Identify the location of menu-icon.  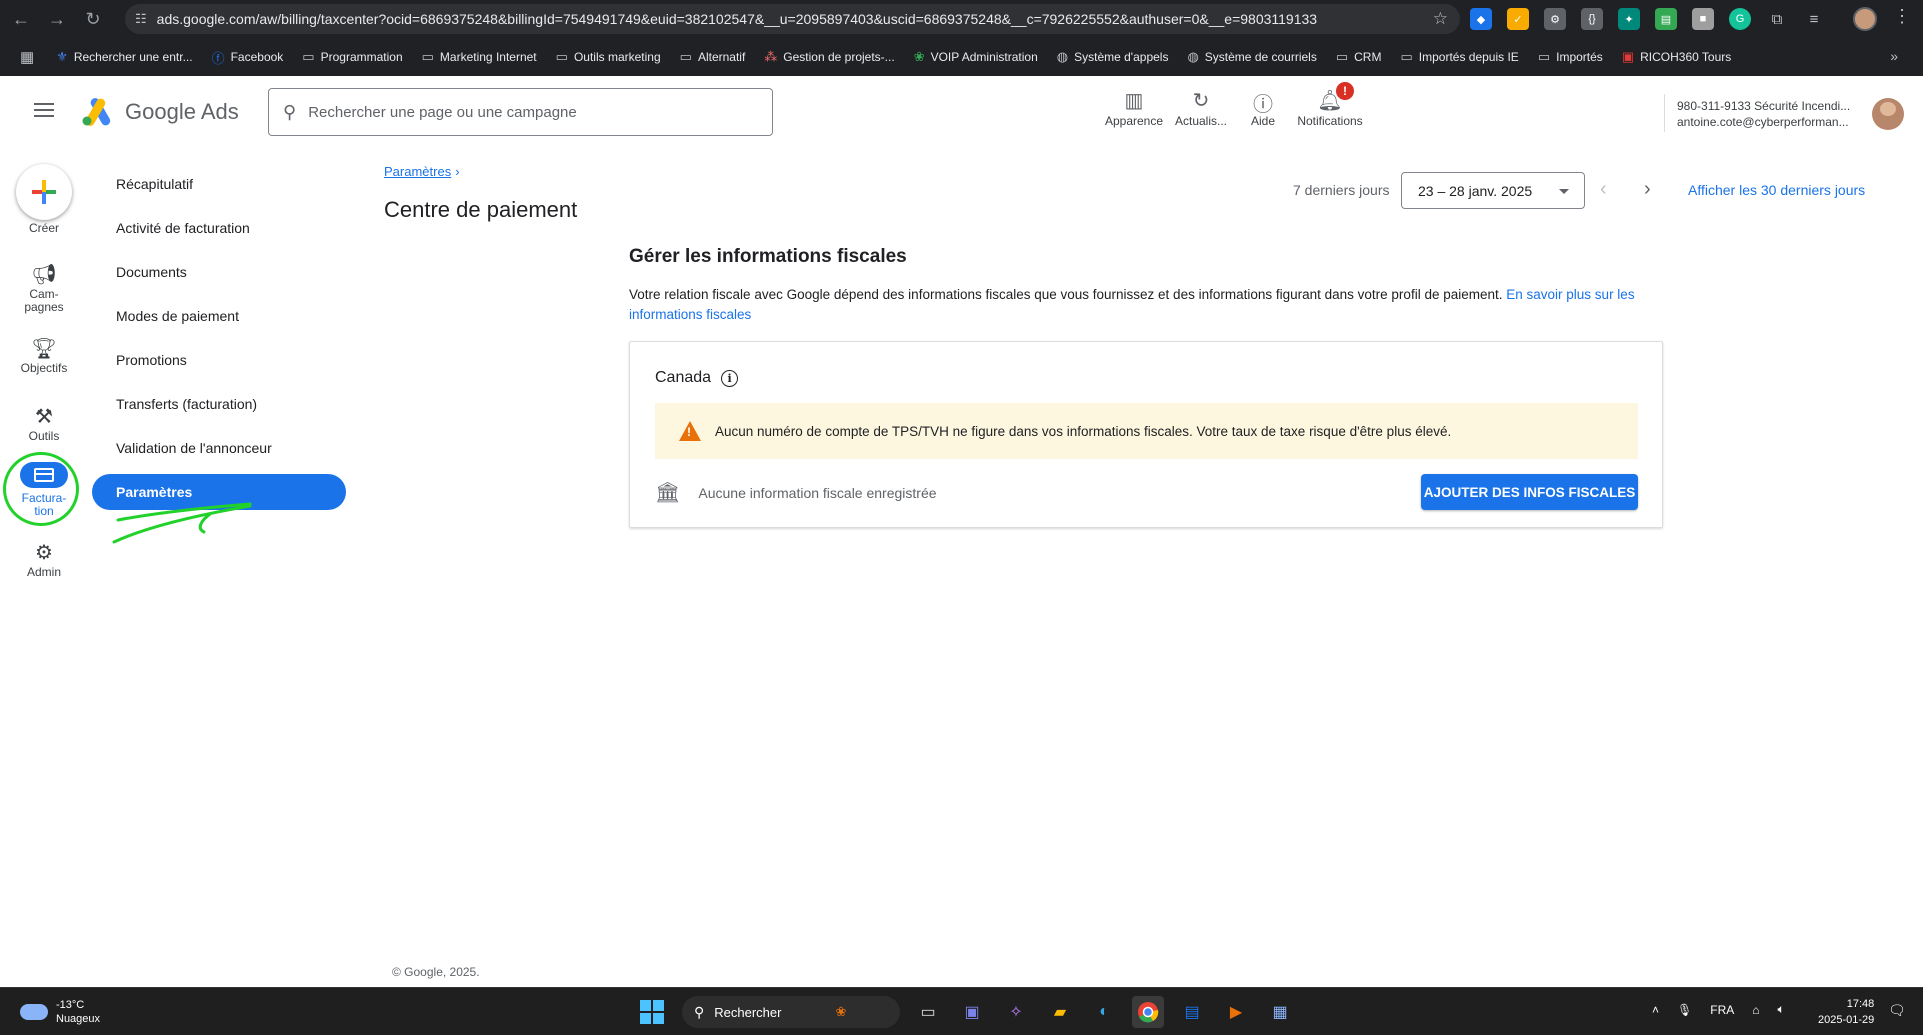
(44, 110).